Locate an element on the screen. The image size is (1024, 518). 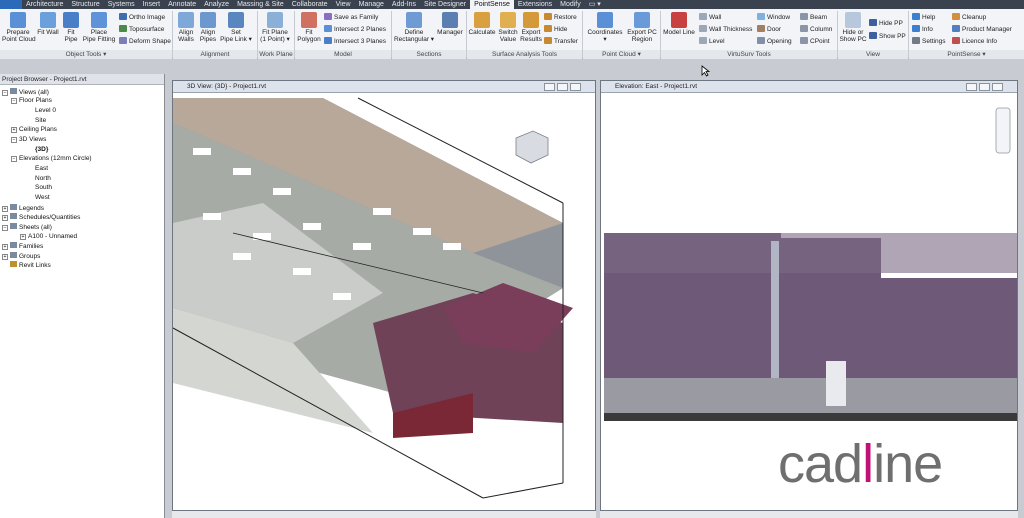
tab-analyze: Analyze is located at coordinates (216, 4).